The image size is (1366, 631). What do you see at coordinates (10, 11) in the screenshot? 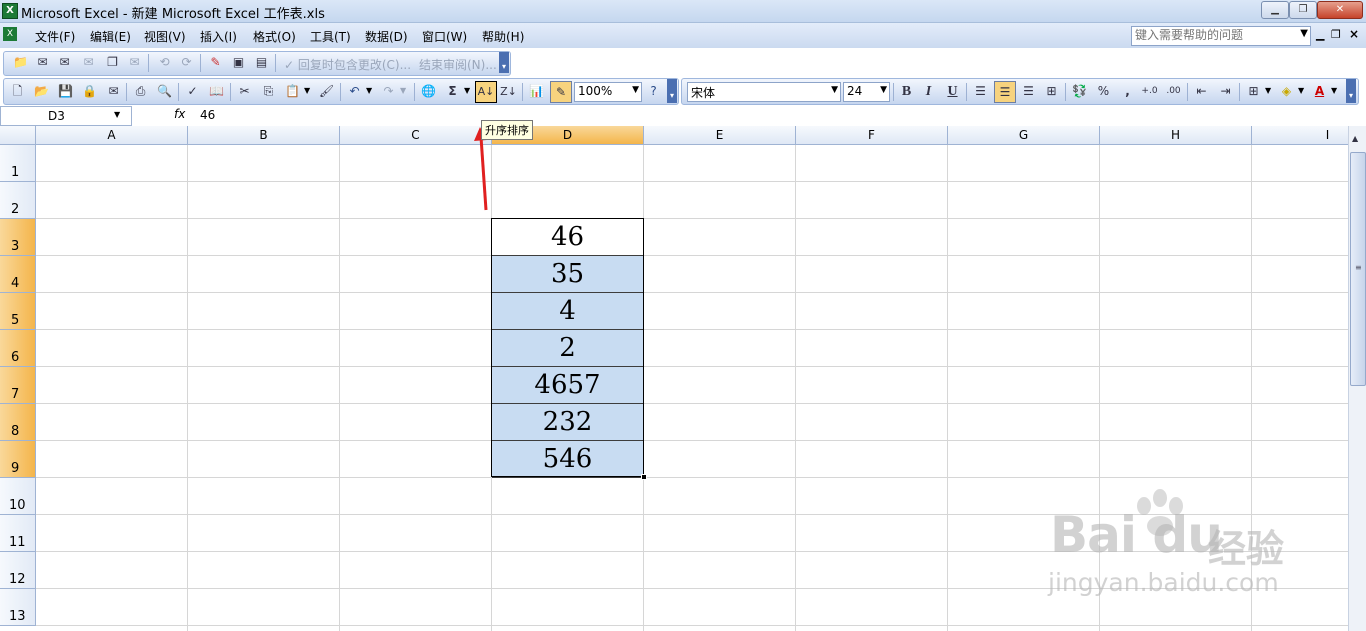
I see `excel-icon: X` at bounding box center [10, 11].